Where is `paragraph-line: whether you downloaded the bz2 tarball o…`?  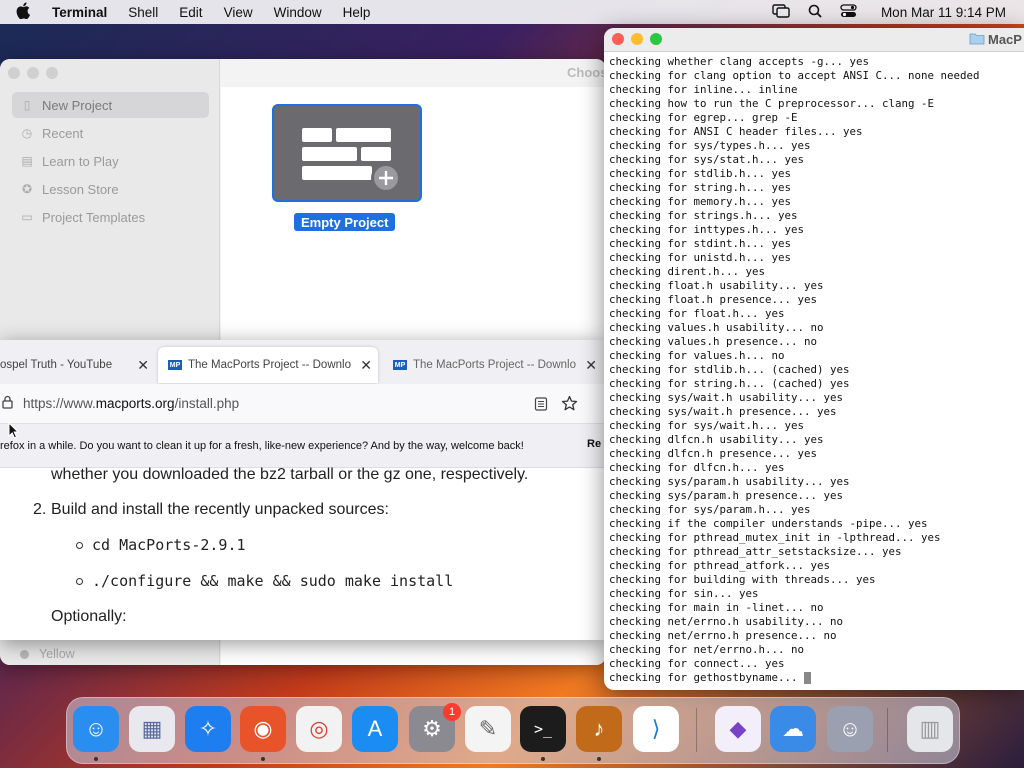
paragraph-line: whether you downloaded the bz2 tarball o… is located at coordinates (290, 474).